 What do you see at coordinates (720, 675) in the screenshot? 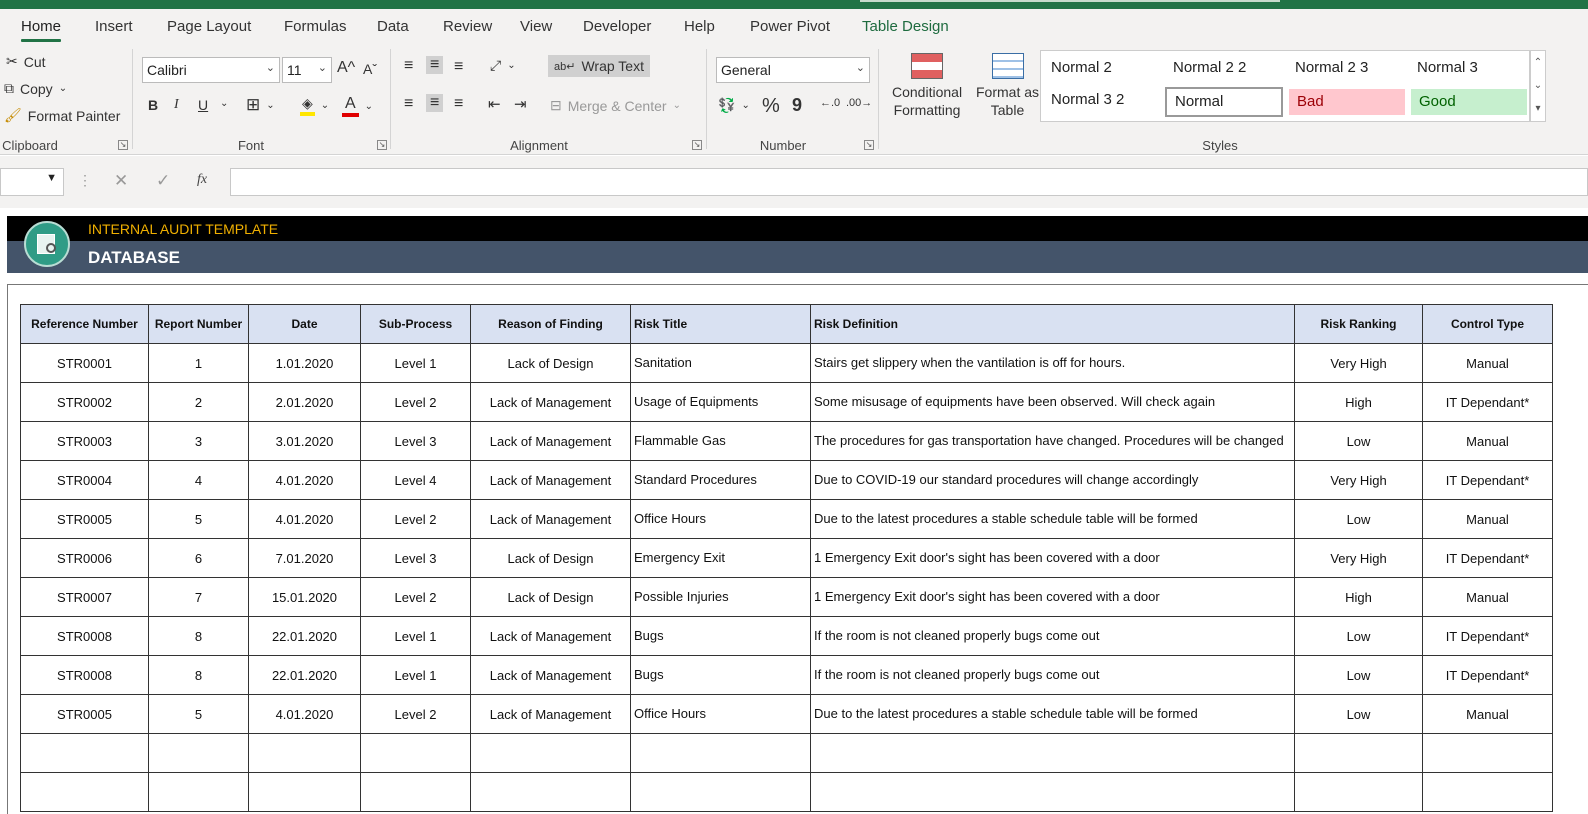
I see `table-cell: Bugs` at bounding box center [720, 675].